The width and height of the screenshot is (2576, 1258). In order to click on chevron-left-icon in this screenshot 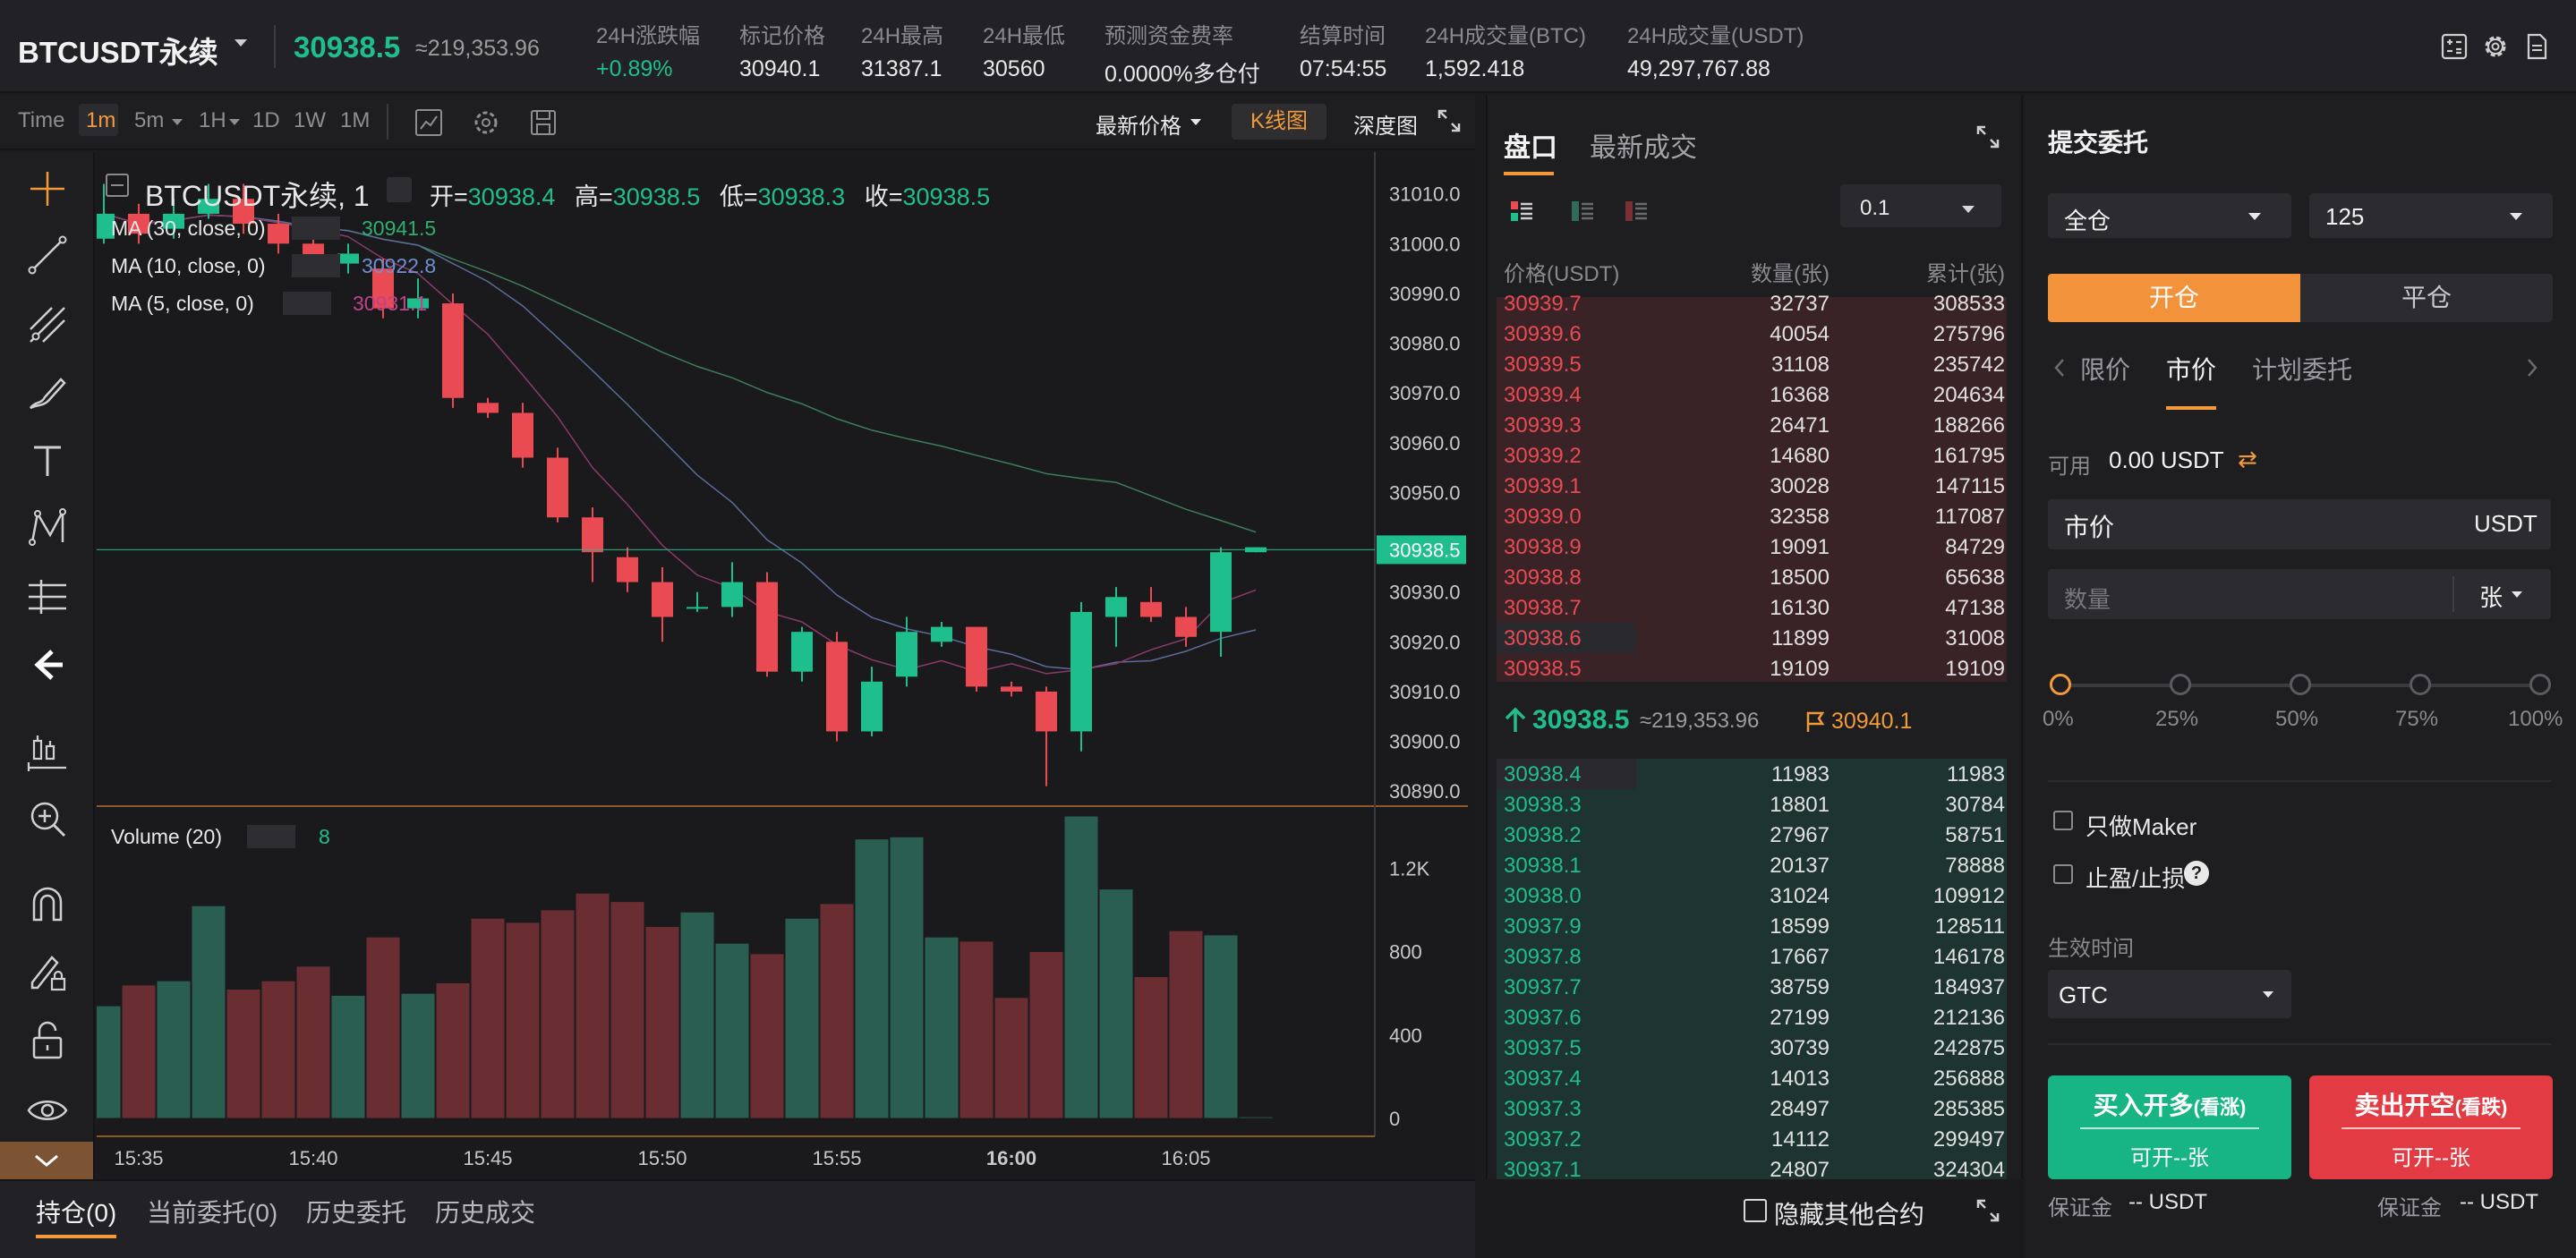, I will do `click(2059, 368)`.